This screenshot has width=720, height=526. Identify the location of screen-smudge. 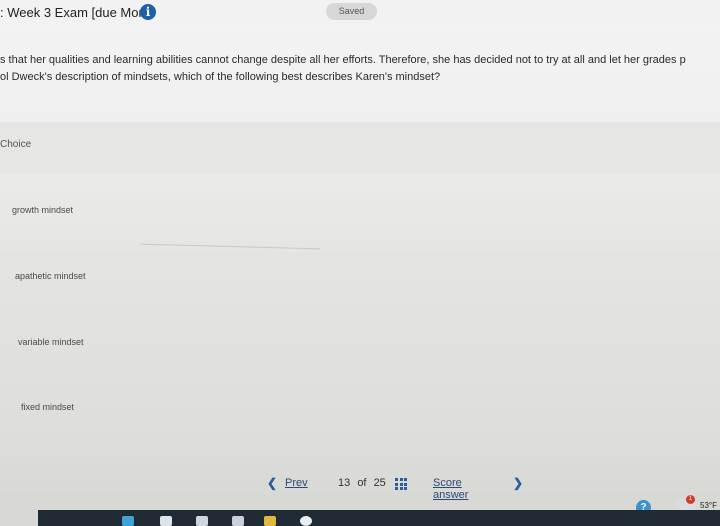
(230, 246).